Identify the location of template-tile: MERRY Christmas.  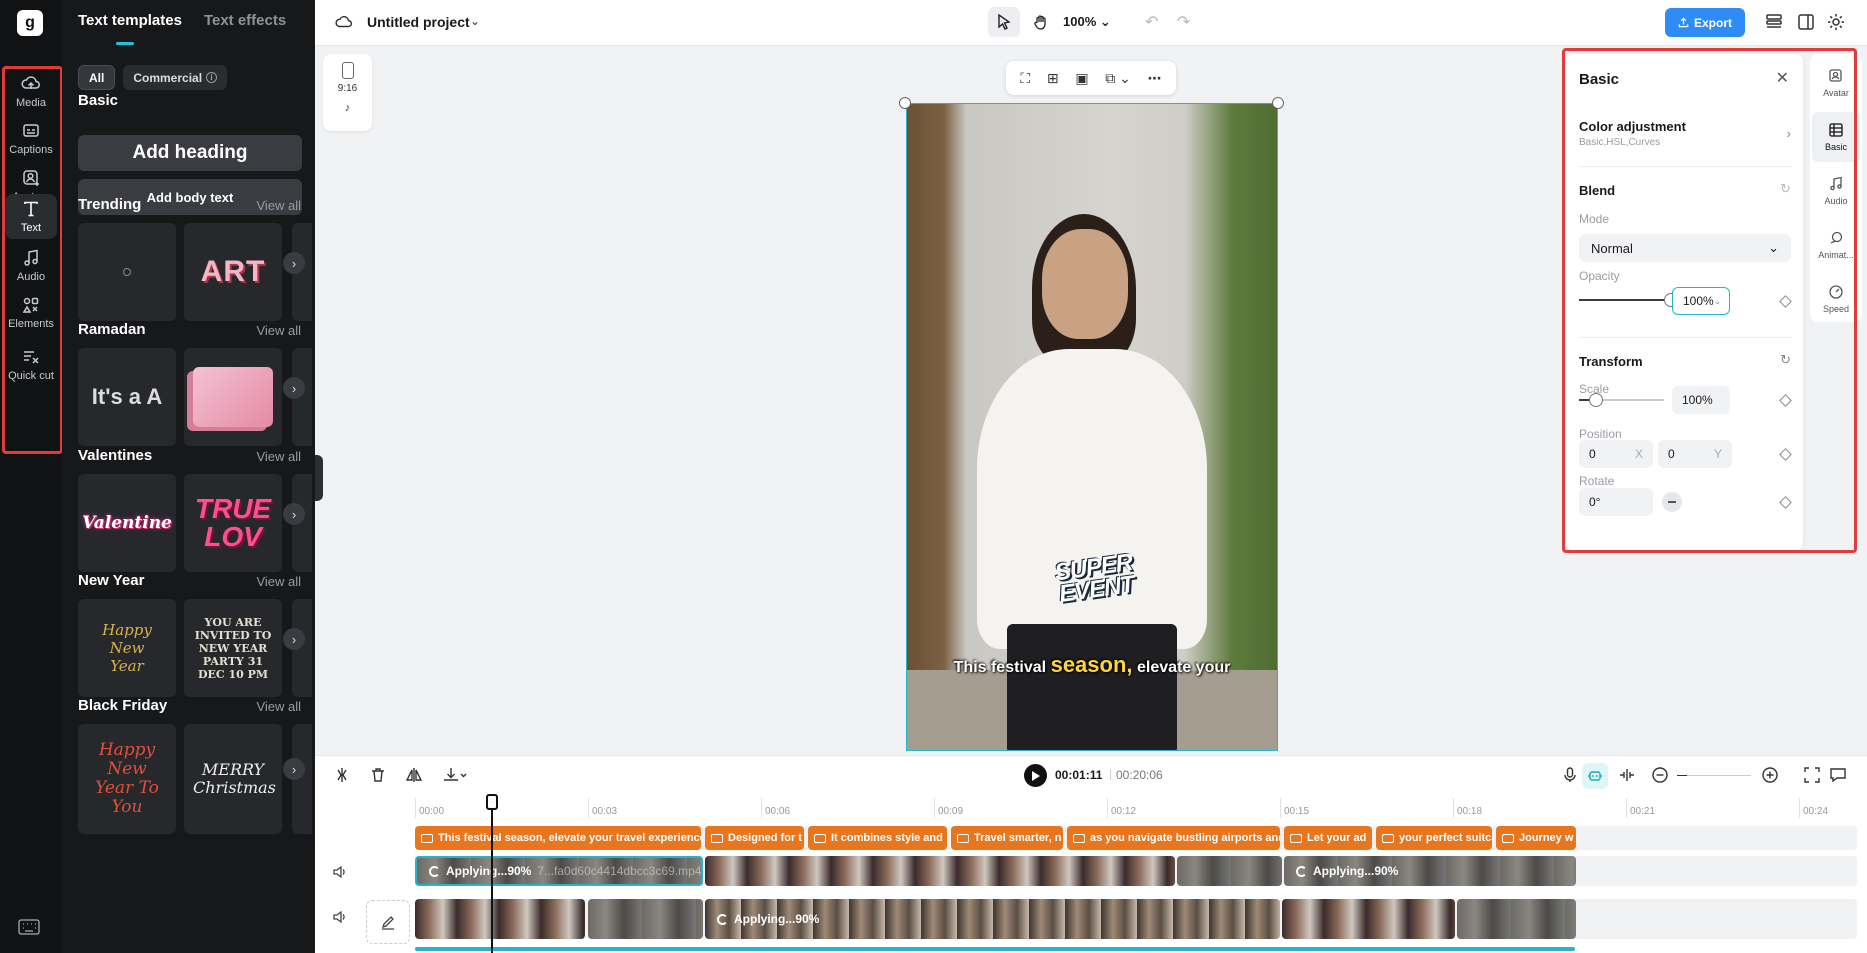
(233, 779).